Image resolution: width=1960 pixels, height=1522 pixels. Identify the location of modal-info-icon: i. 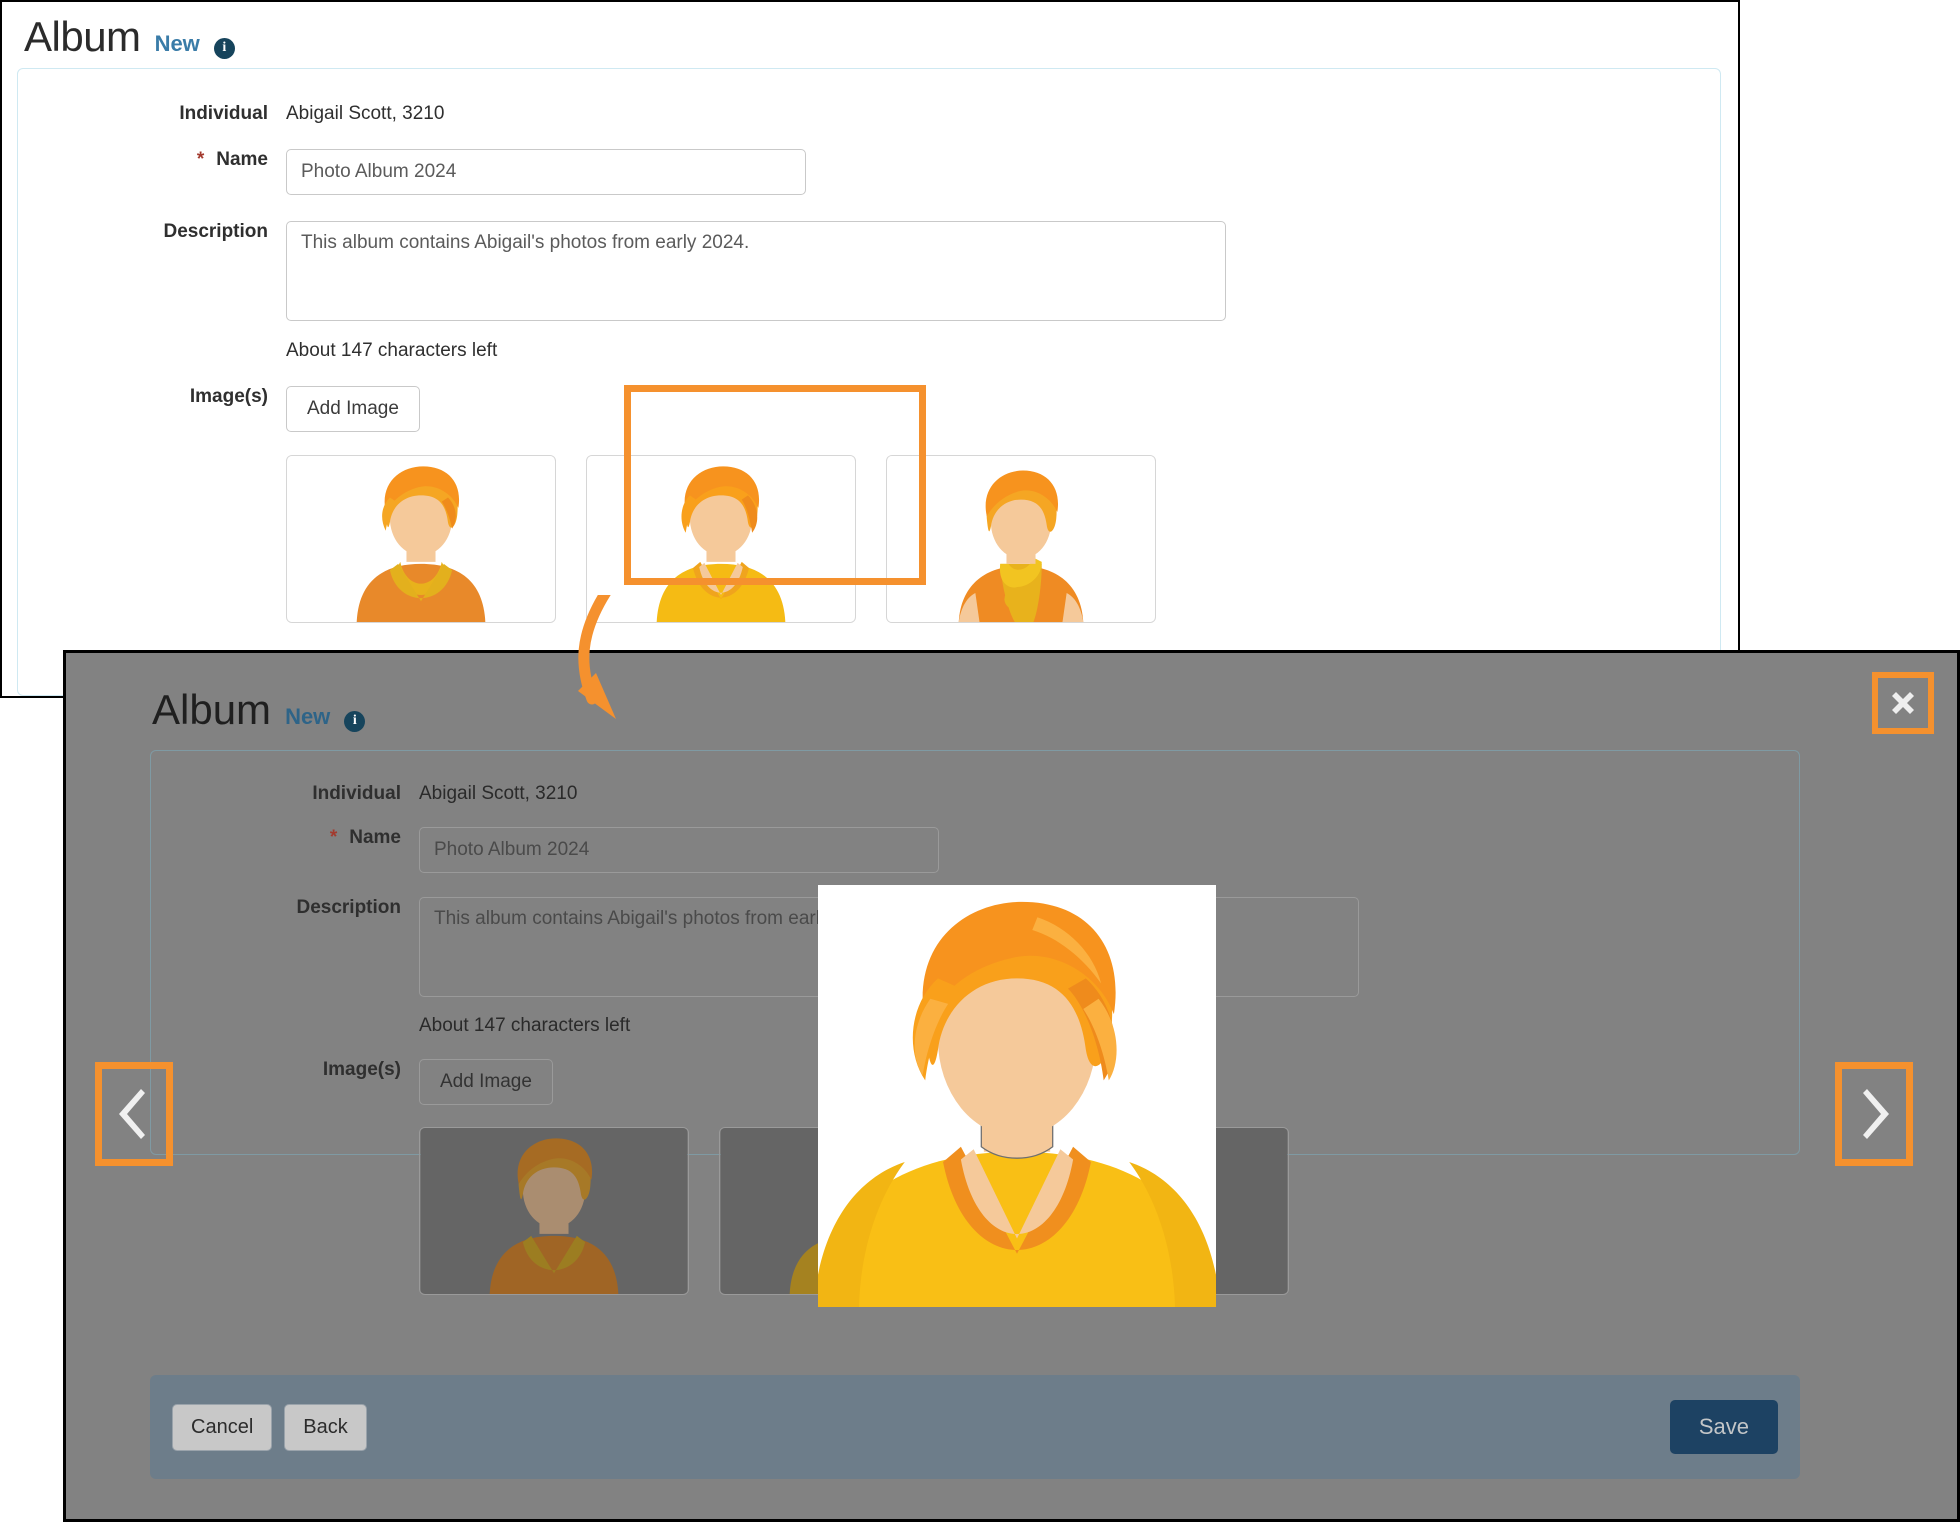
(355, 721).